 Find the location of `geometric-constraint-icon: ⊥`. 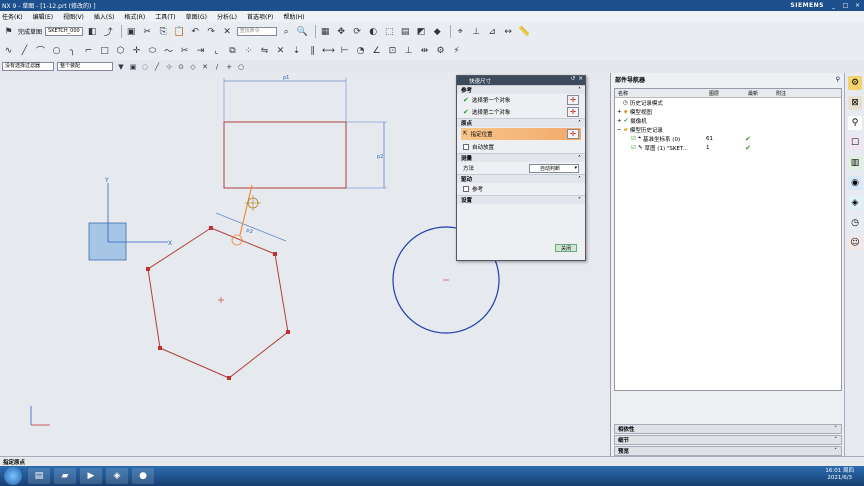

geometric-constraint-icon: ⊥ is located at coordinates (408, 50).